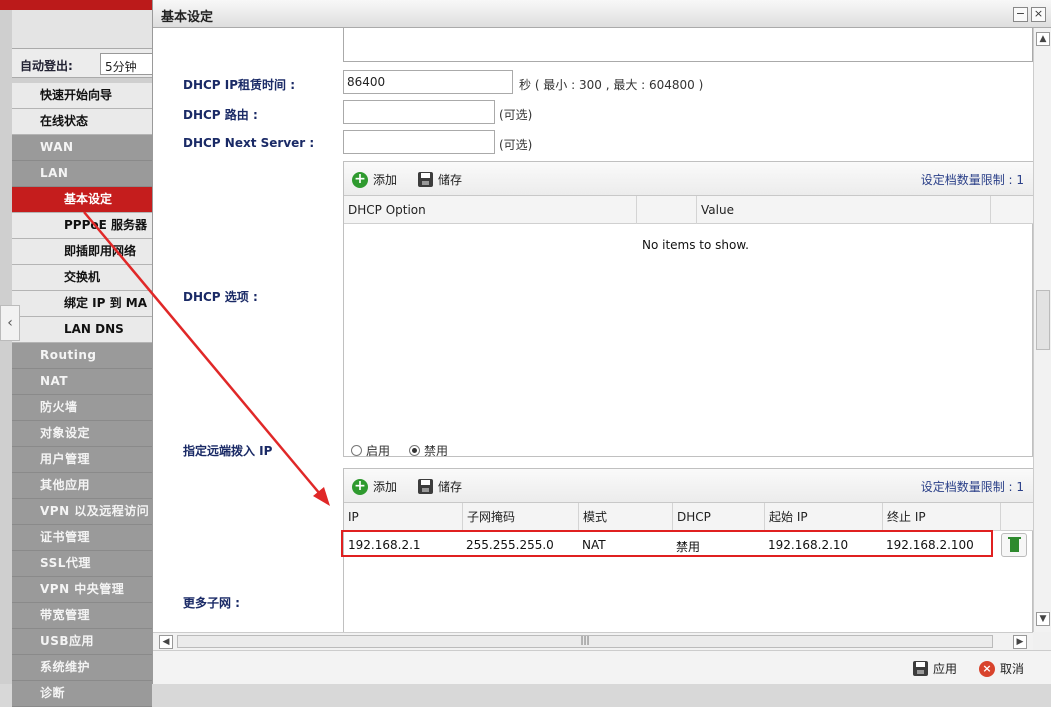  Describe the element at coordinates (516, 145) in the screenshot. I see `next-server-hint: (可选)` at that location.